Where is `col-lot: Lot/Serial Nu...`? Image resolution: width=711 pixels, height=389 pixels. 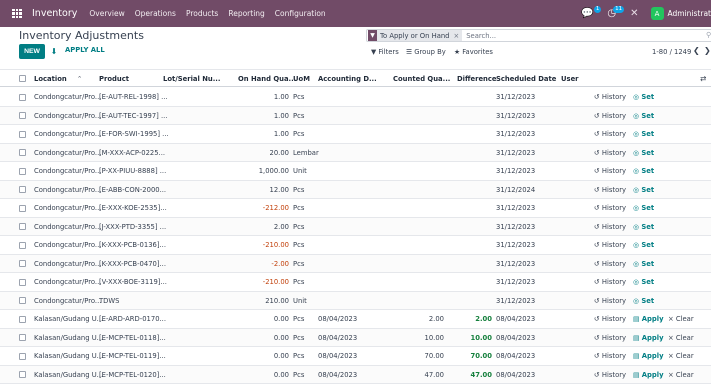 col-lot: Lot/Serial Nu... is located at coordinates (191, 79).